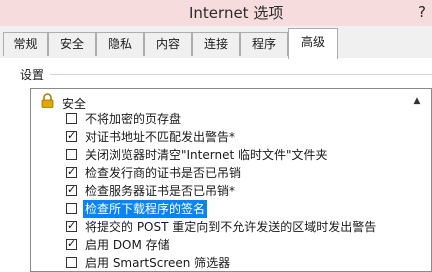 This screenshot has height=272, width=432. What do you see at coordinates (242, 245) in the screenshot?
I see `setting-row: ✓ 启用 DOM 存储` at bounding box center [242, 245].